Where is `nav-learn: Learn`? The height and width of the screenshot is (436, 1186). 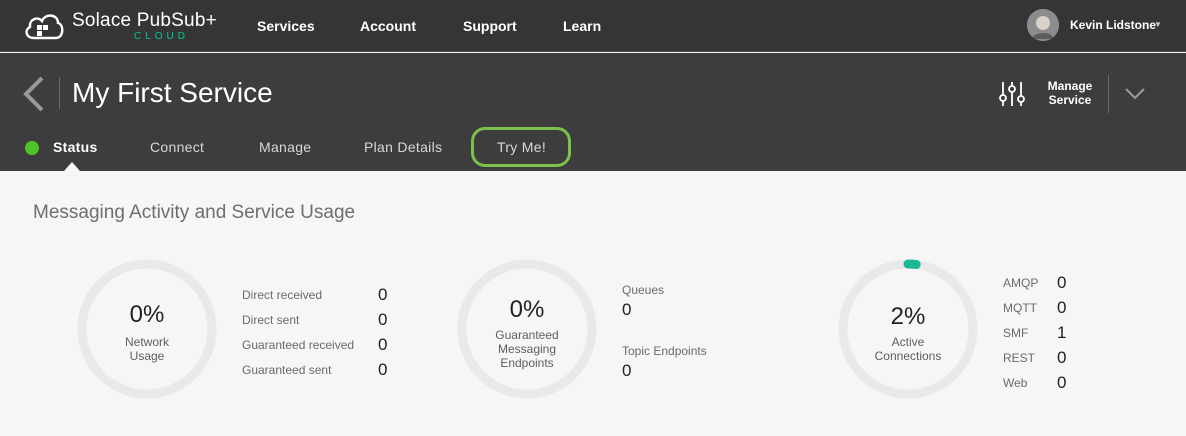
nav-learn: Learn is located at coordinates (582, 26).